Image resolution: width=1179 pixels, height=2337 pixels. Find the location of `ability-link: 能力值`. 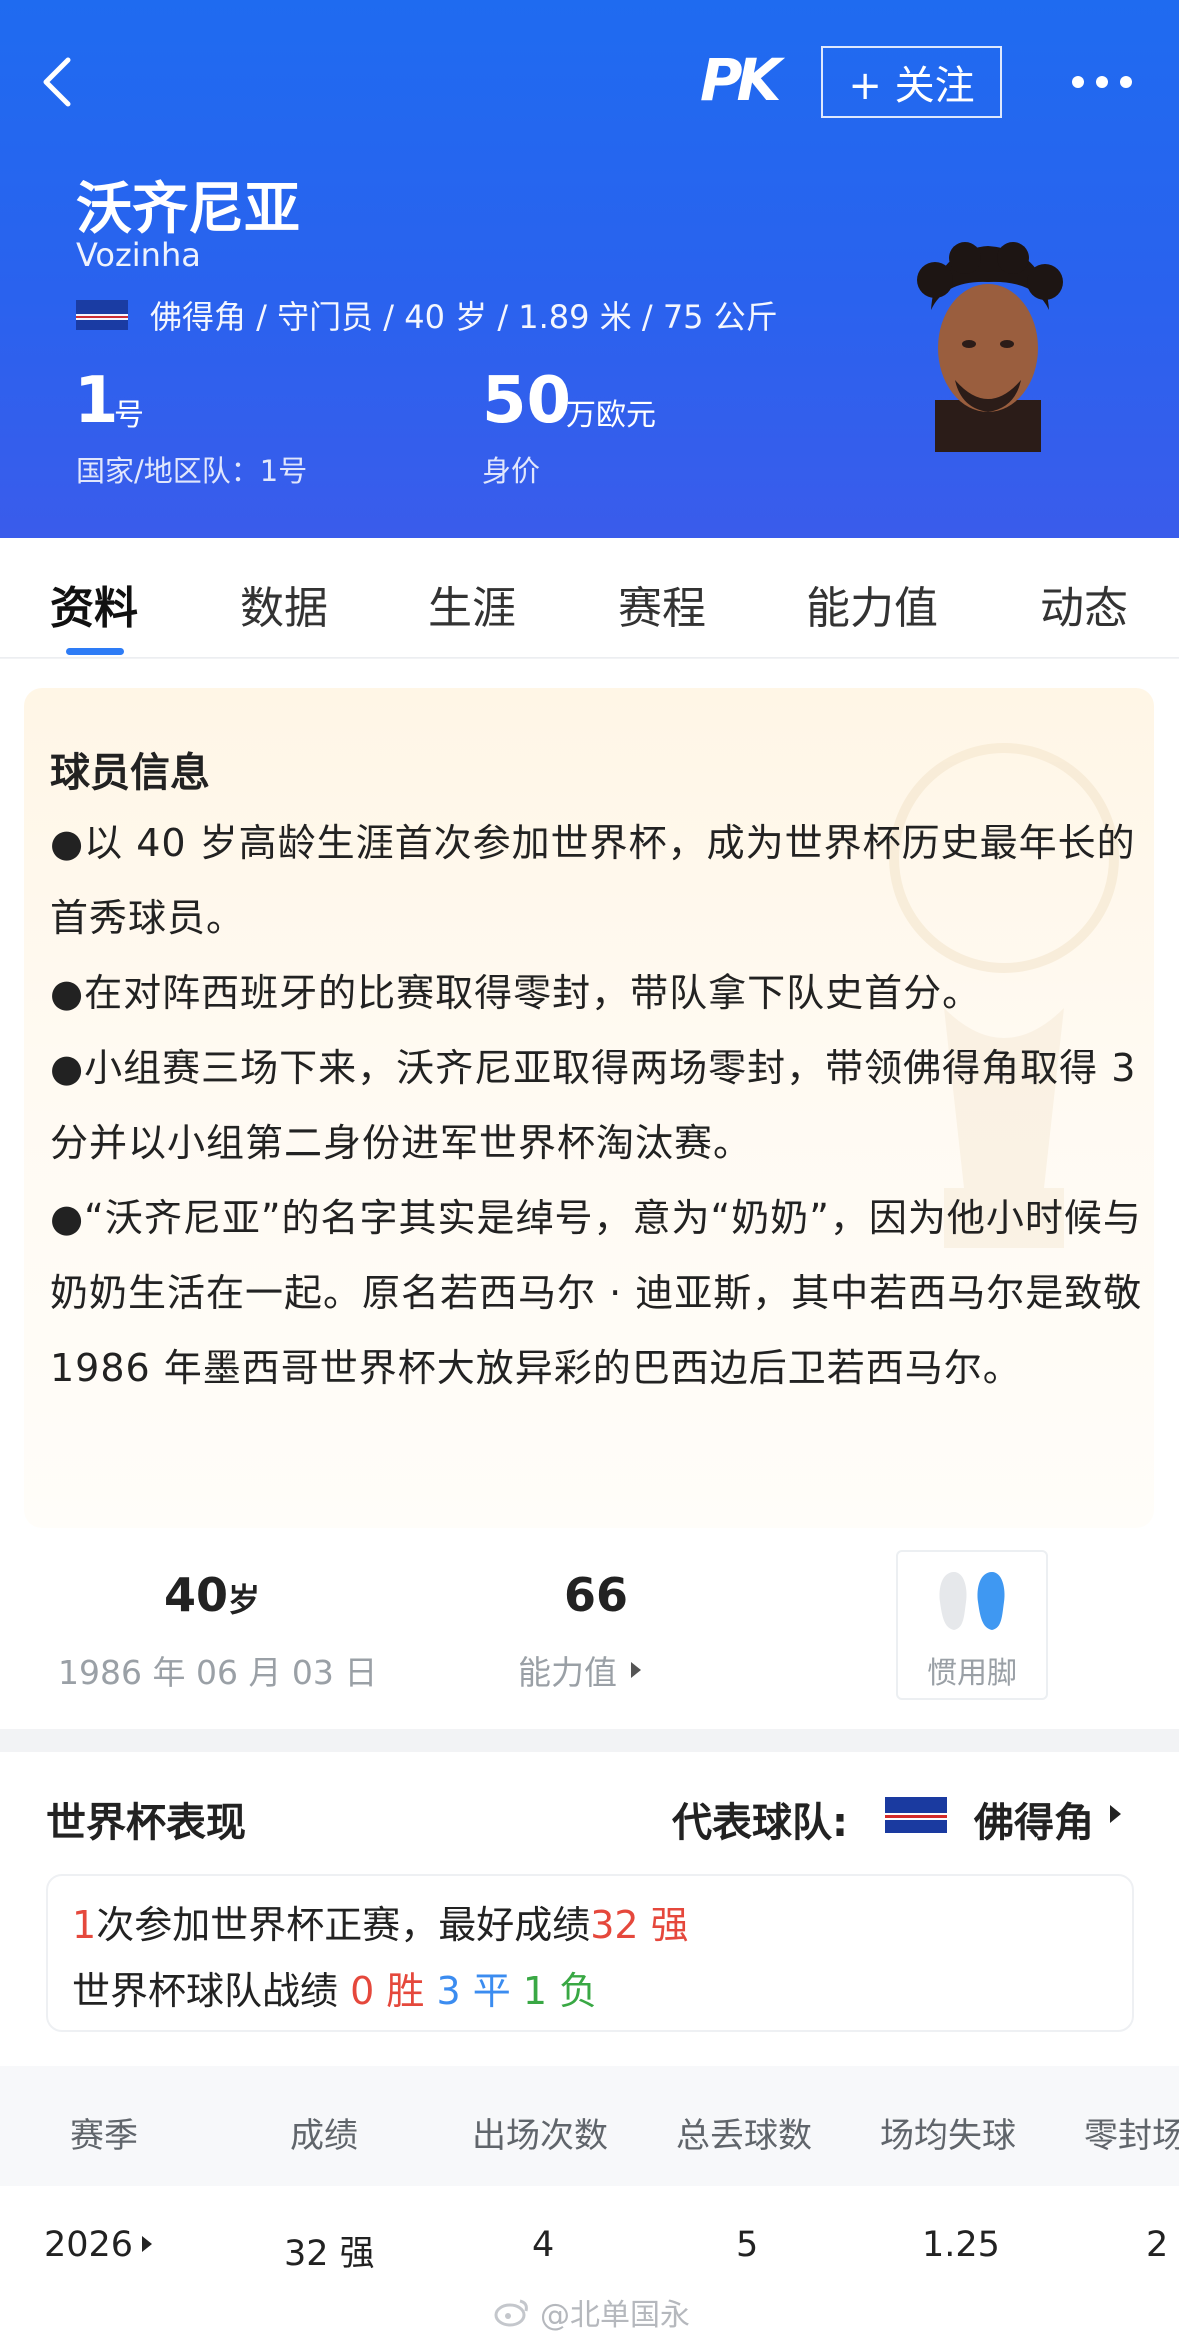

ability-link: 能力值 is located at coordinates (579, 1670).